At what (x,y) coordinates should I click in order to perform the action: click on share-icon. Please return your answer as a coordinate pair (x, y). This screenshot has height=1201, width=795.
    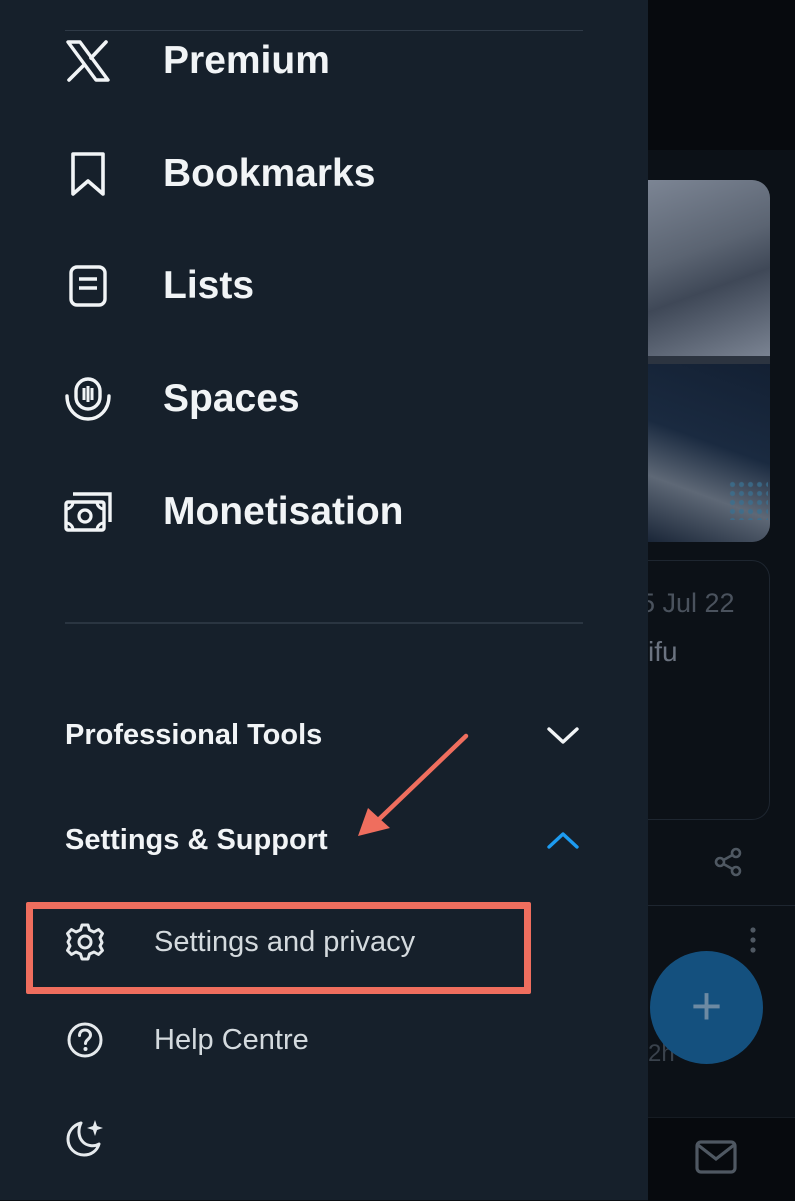
    Looking at the image, I should click on (728, 862).